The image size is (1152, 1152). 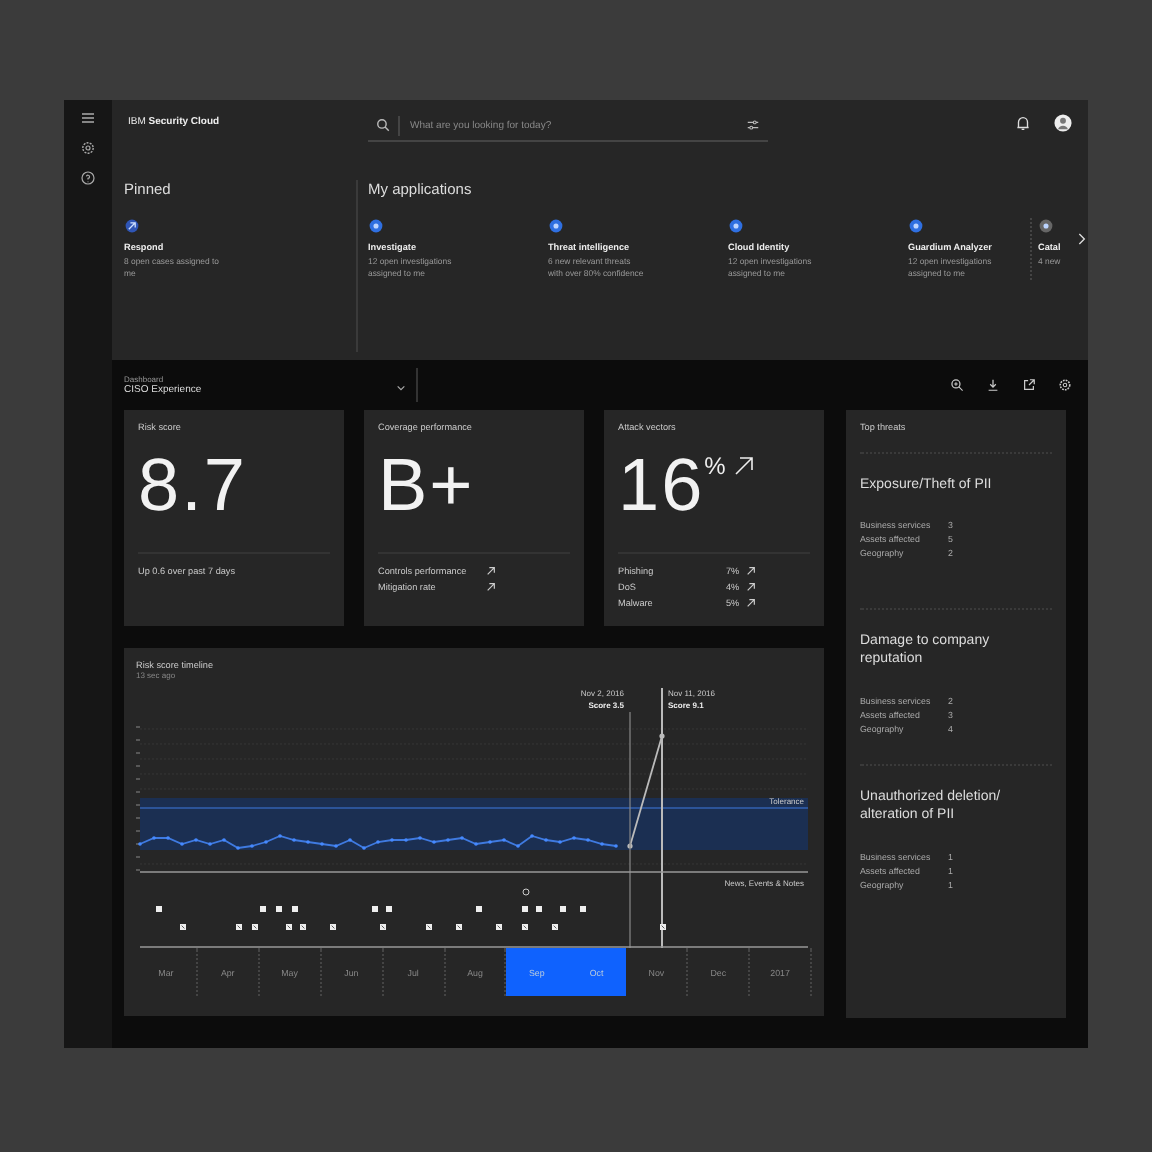 What do you see at coordinates (1081, 239) in the screenshot?
I see `chevron-right-icon` at bounding box center [1081, 239].